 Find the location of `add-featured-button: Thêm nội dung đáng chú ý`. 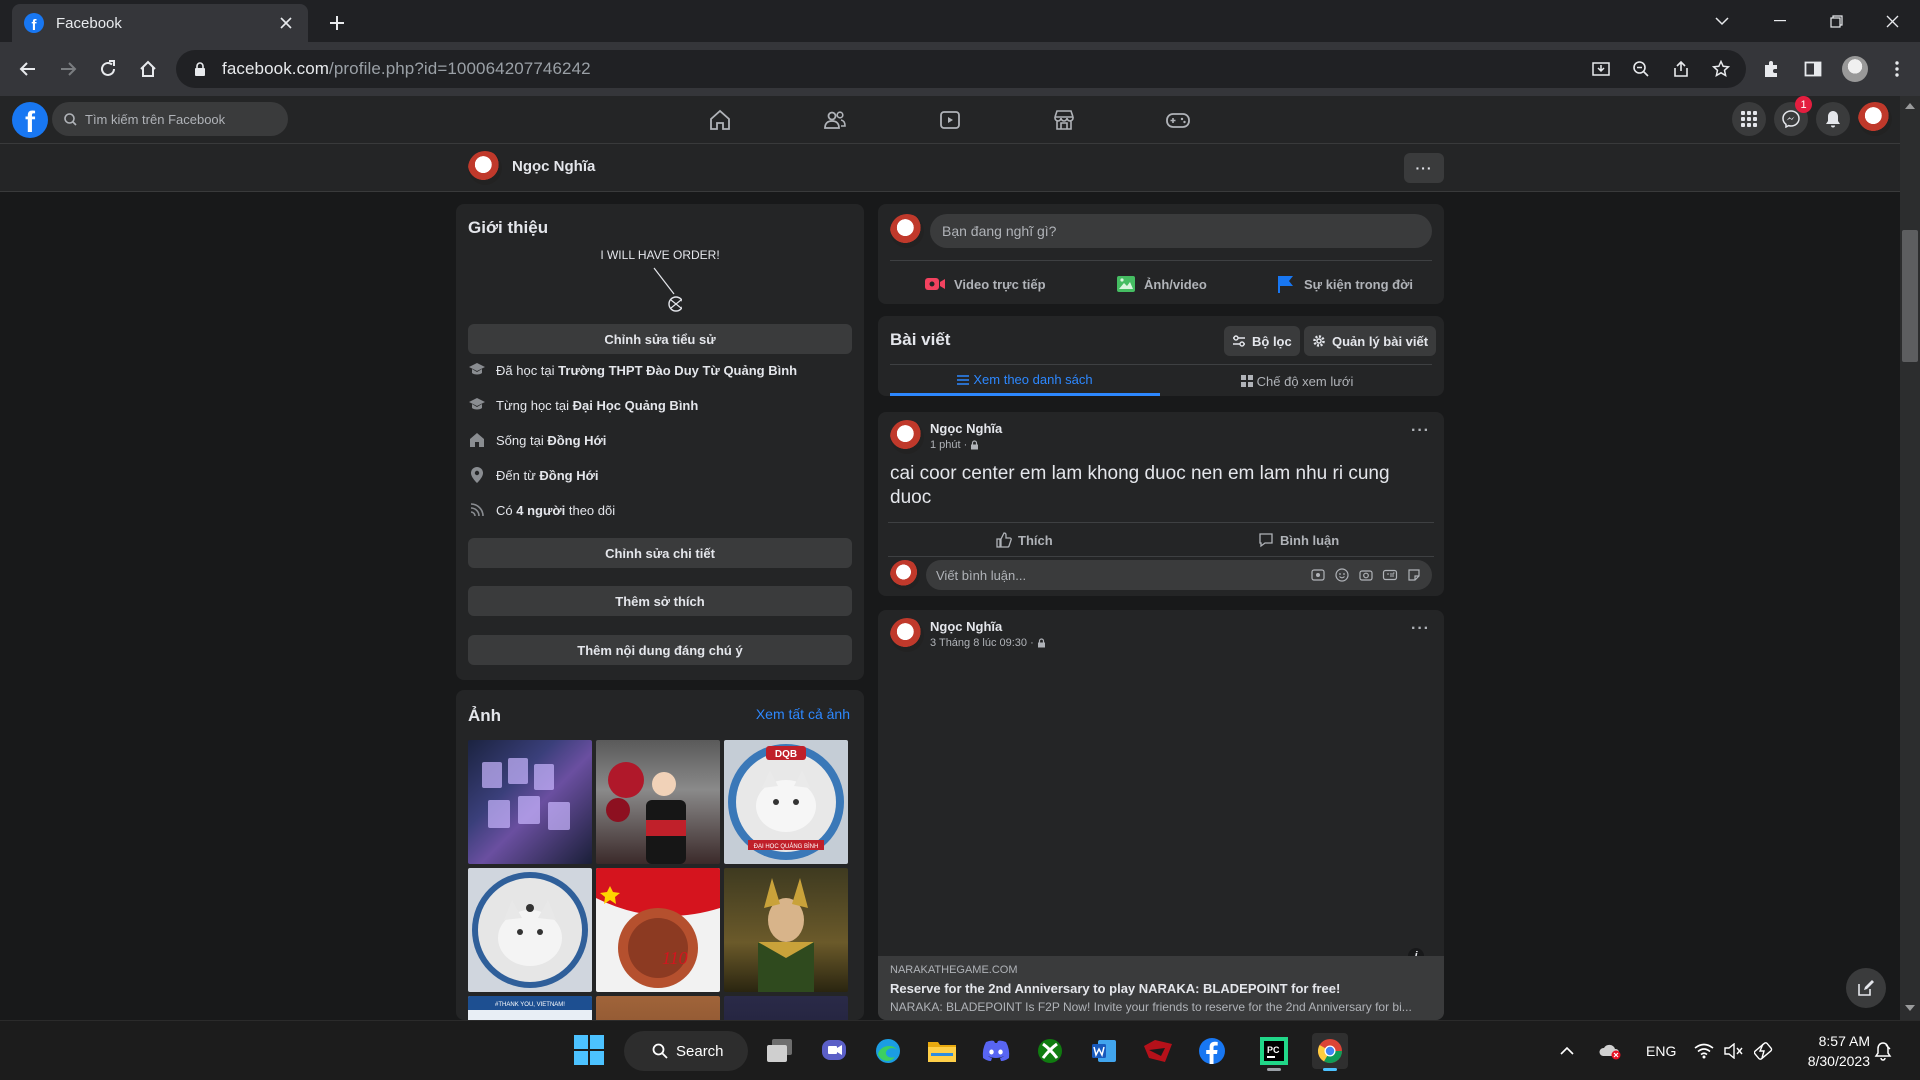

add-featured-button: Thêm nội dung đáng chú ý is located at coordinates (660, 650).